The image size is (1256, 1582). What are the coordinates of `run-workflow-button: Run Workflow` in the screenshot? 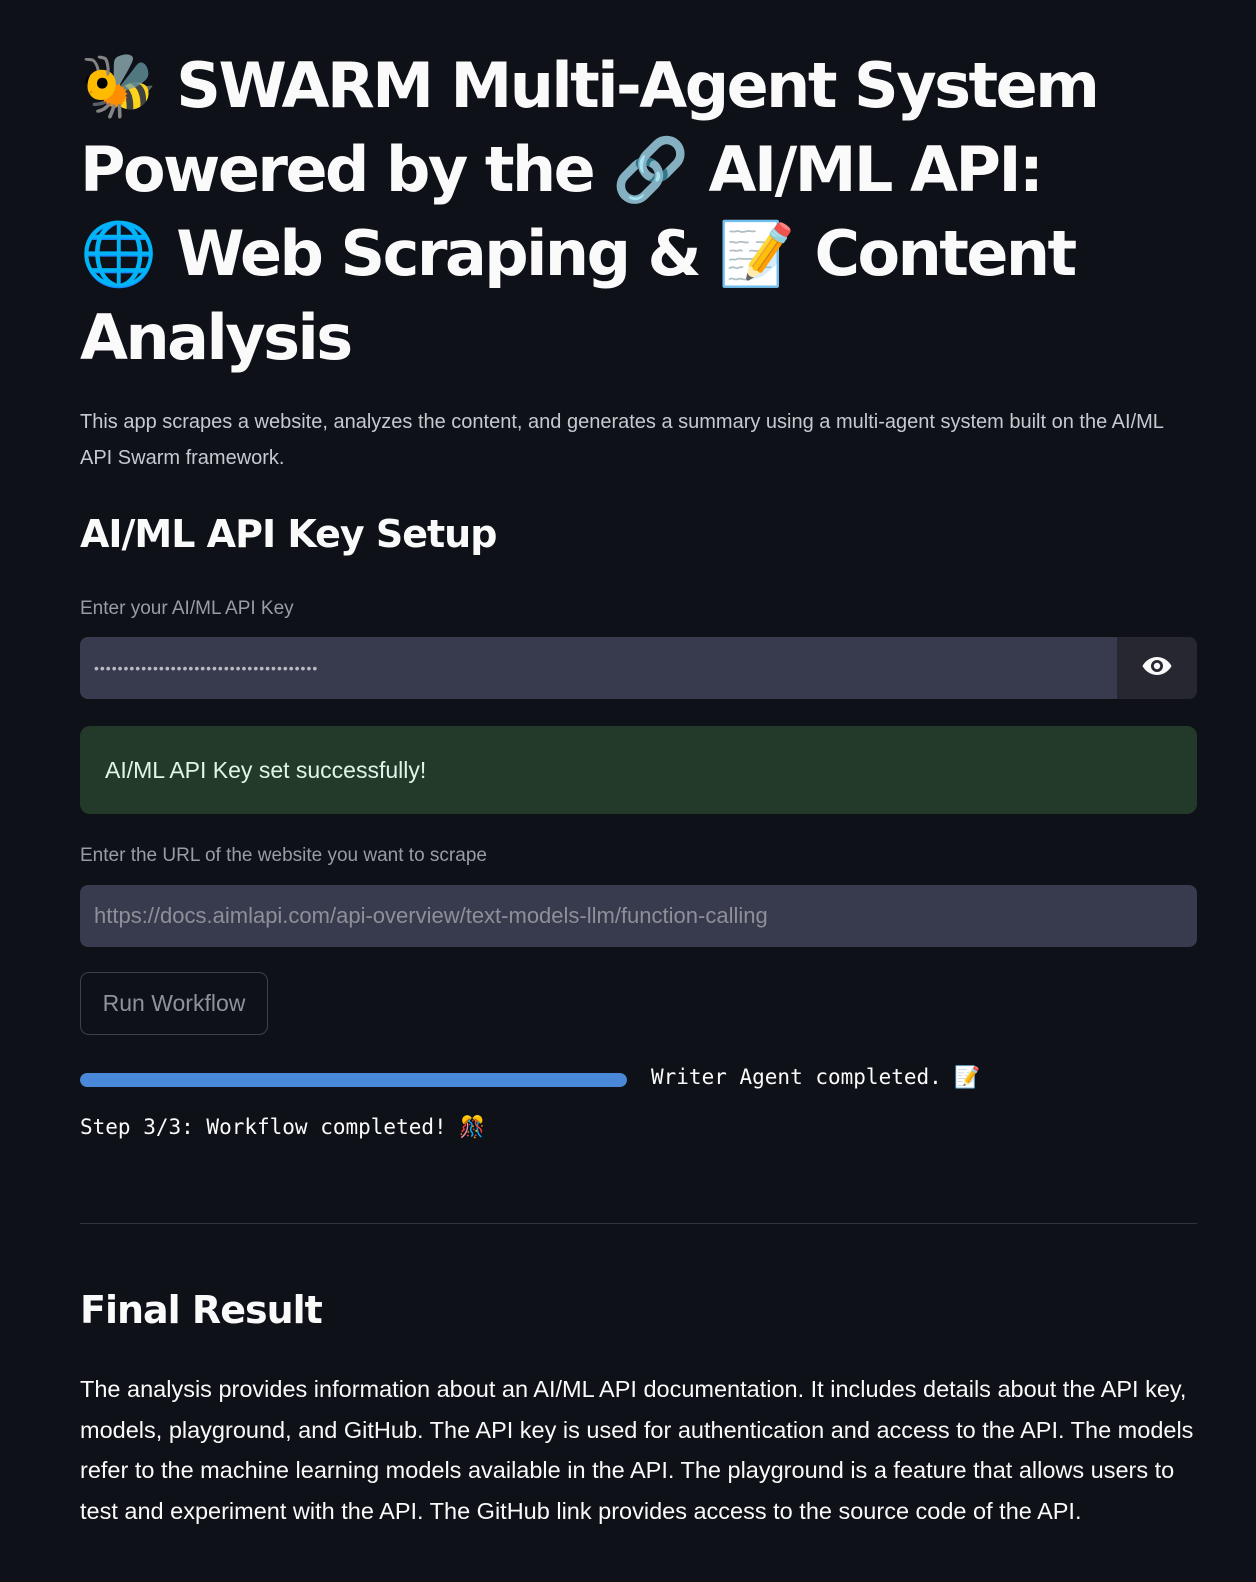 It's located at (174, 1003).